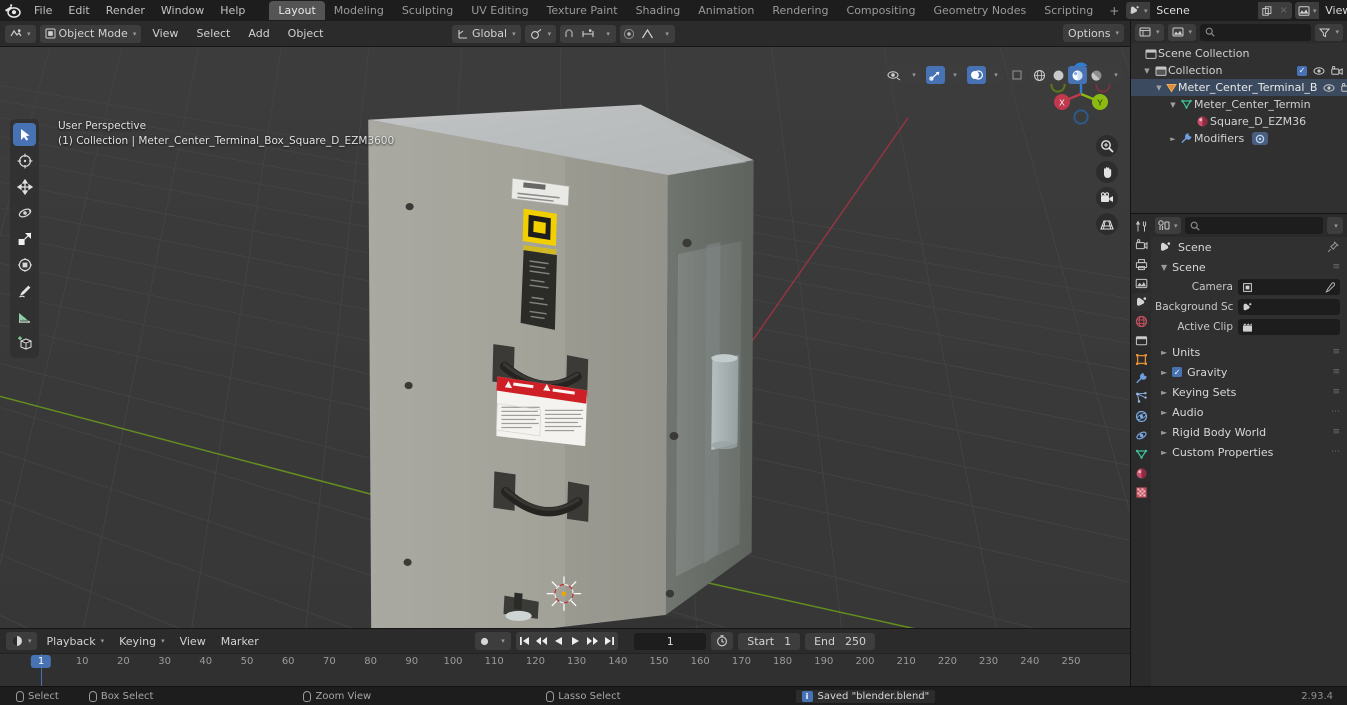 This screenshot has height=705, width=1347. What do you see at coordinates (24, 290) in the screenshot?
I see `annotate-tool` at bounding box center [24, 290].